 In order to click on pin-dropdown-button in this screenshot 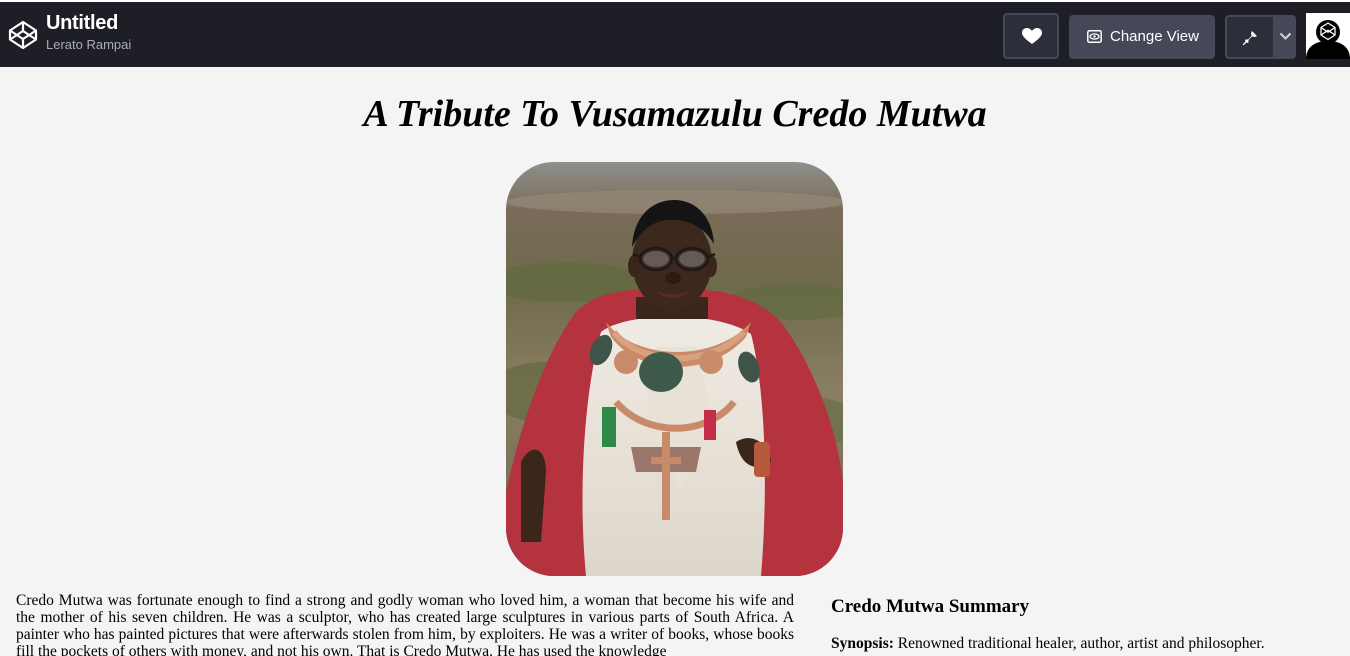, I will do `click(1285, 37)`.